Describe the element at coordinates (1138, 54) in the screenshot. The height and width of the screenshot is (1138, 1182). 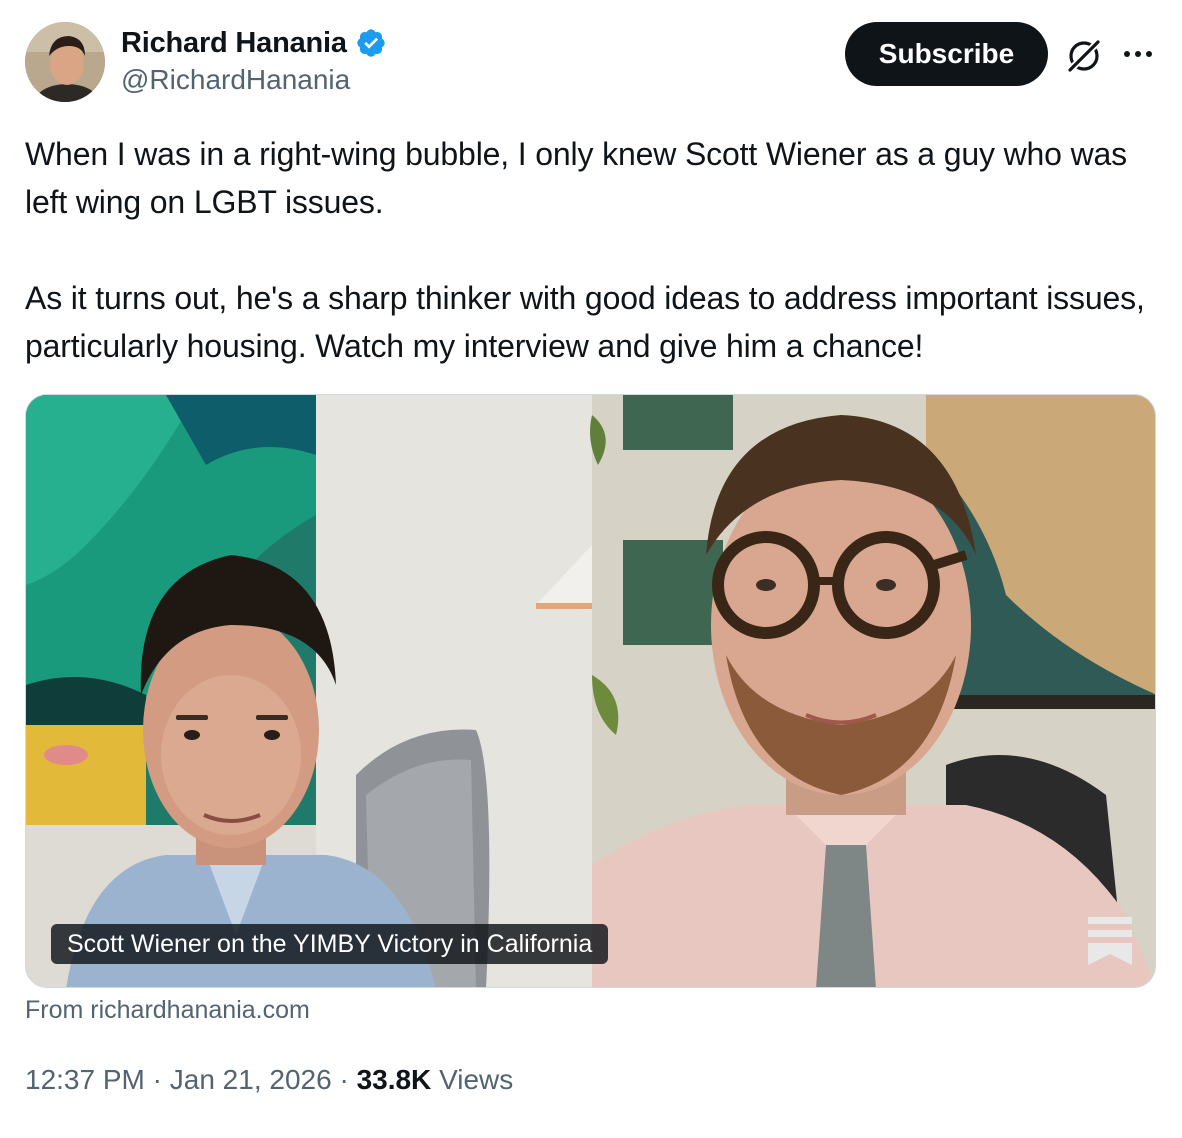
I see `more-options-icon` at that location.